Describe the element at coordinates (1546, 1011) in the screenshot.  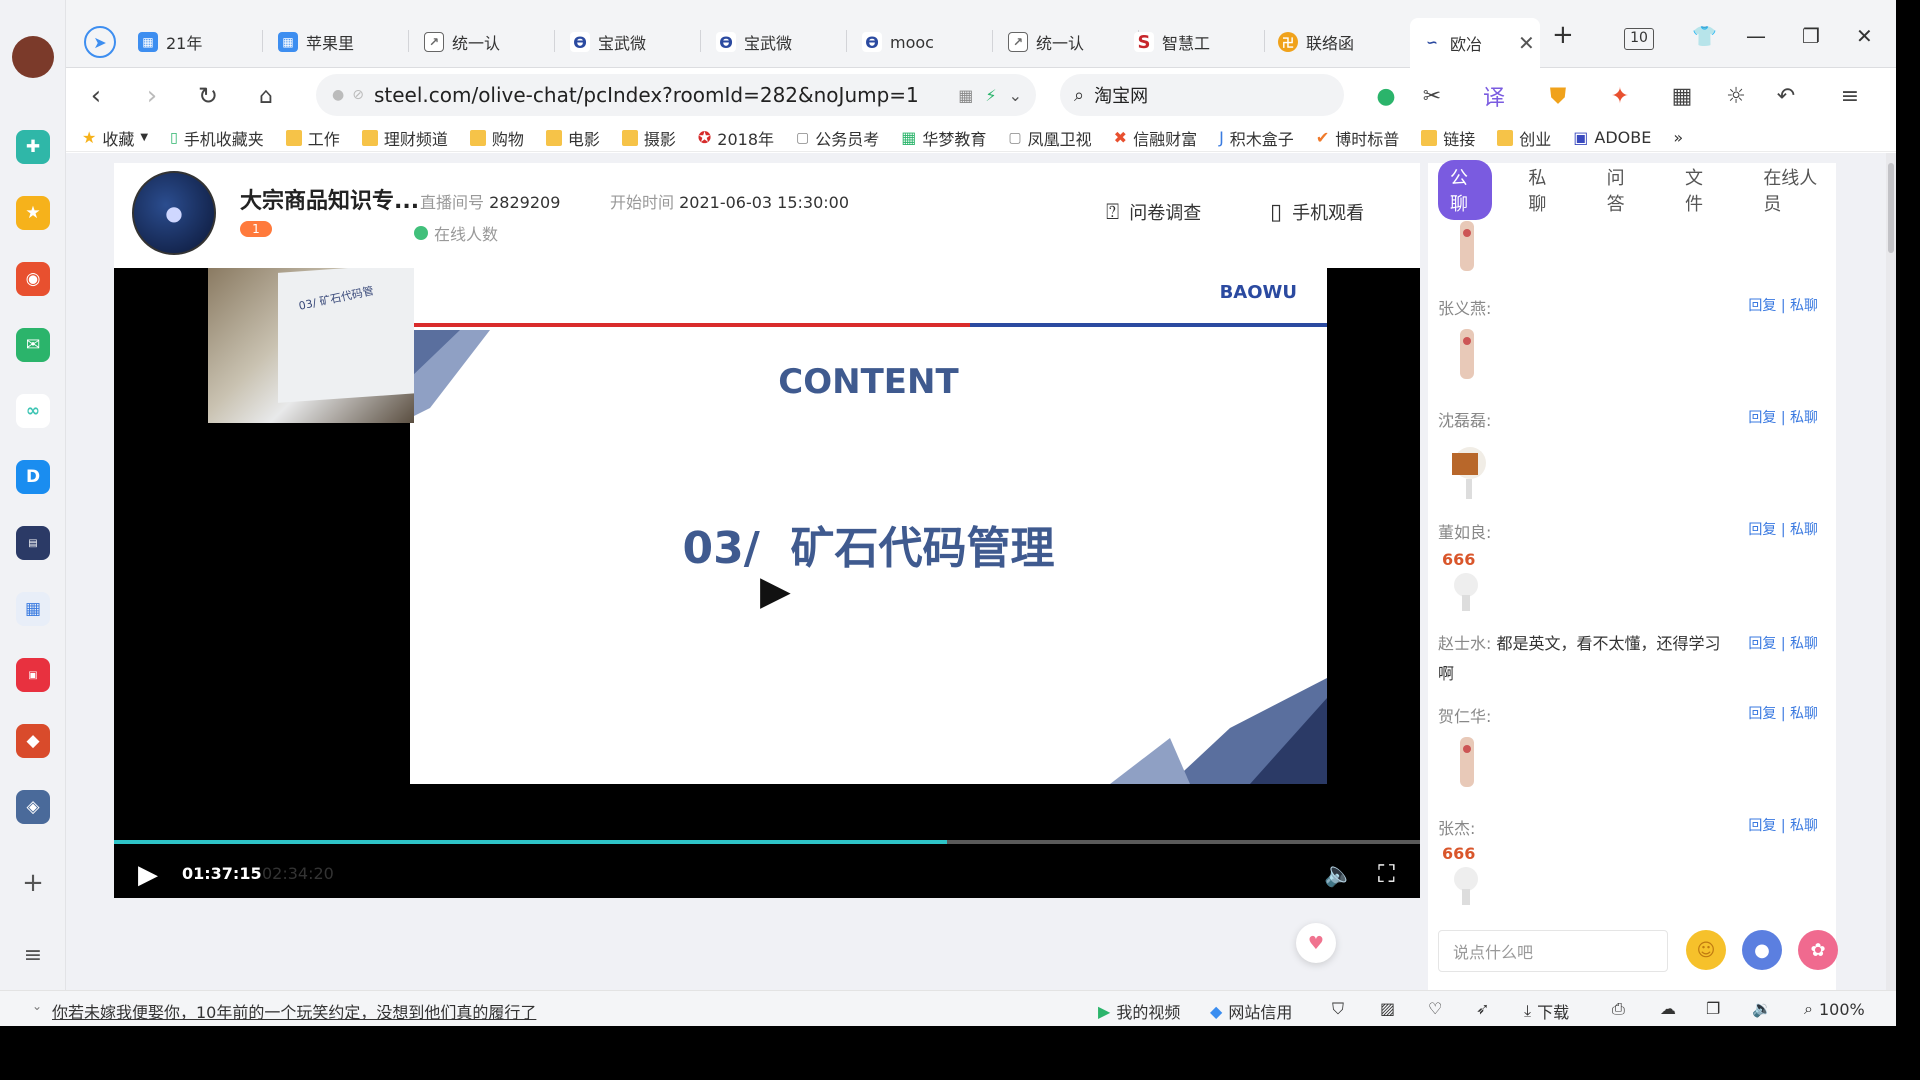
I see `download-button: ⤓ 下载` at that location.